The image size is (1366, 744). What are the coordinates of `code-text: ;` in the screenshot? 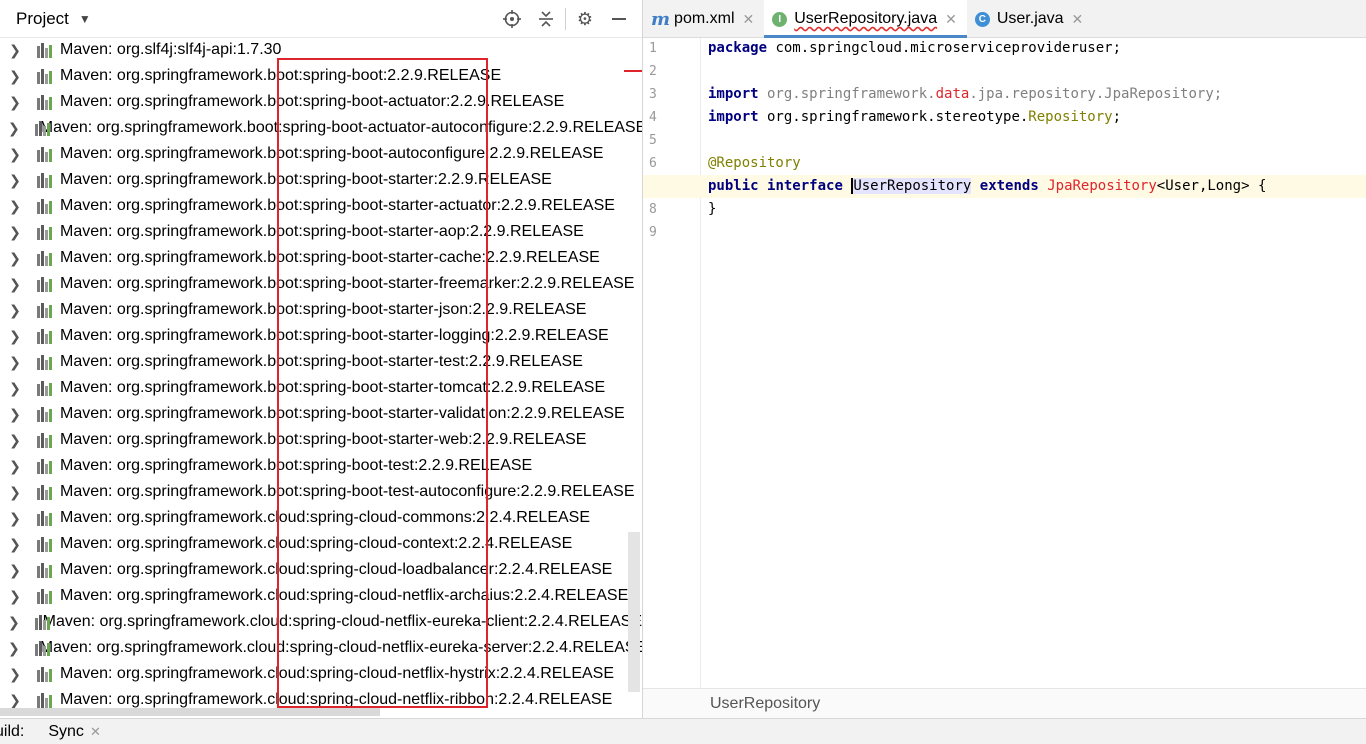 It's located at (1117, 117).